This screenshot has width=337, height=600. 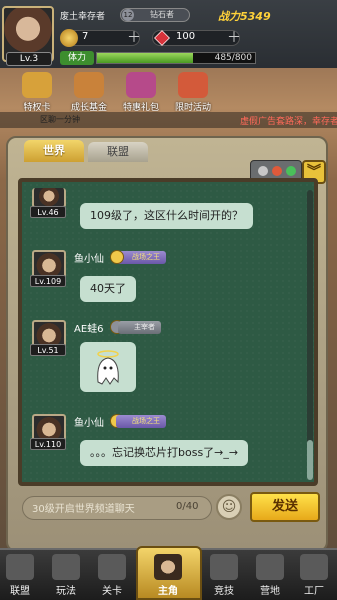 I want to click on nav-alliance: 联盟, so click(x=20, y=575).